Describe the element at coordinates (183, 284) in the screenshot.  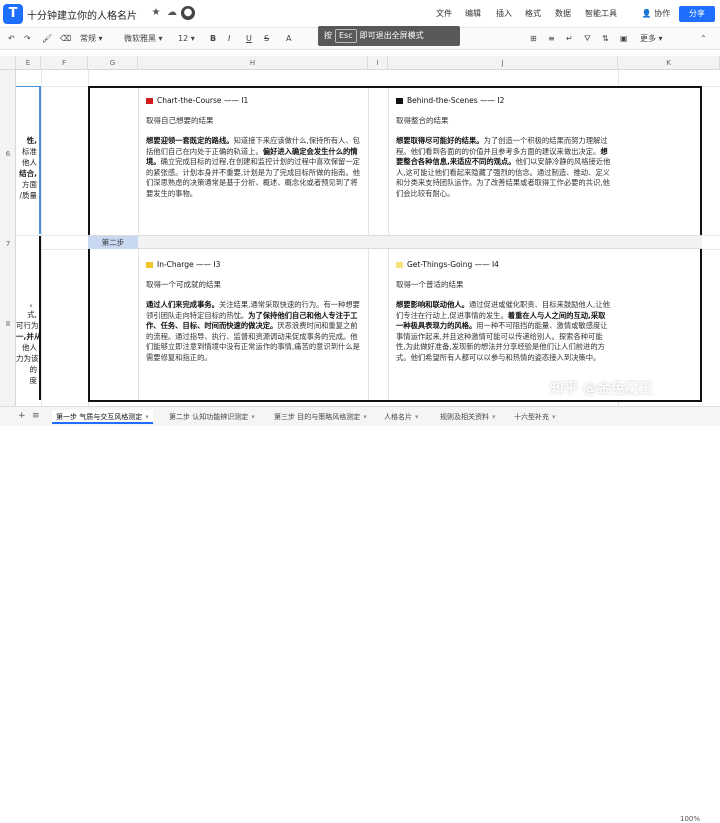
I see `quad-i3-subtitle: 取得一个可成就的结果` at that location.